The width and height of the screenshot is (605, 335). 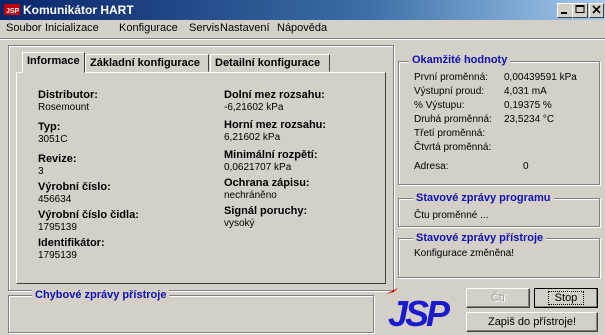 What do you see at coordinates (431, 166) in the screenshot?
I see `instant-row-label: Adresa:` at bounding box center [431, 166].